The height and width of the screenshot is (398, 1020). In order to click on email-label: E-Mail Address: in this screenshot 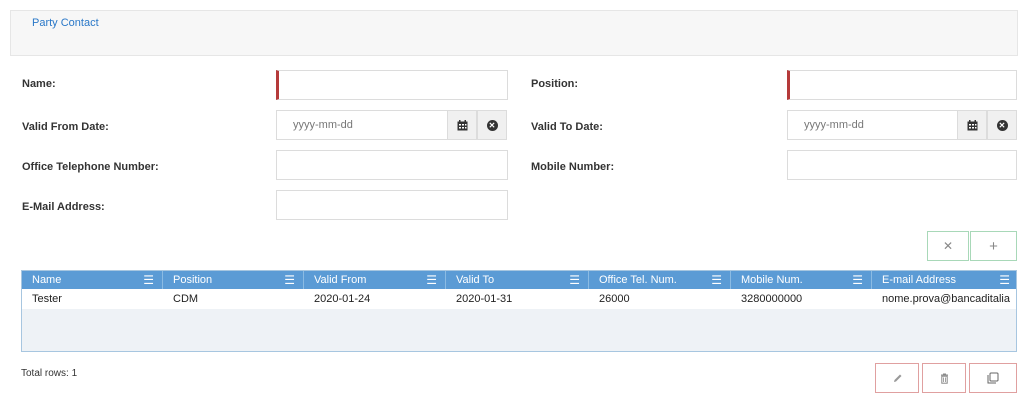, I will do `click(63, 207)`.